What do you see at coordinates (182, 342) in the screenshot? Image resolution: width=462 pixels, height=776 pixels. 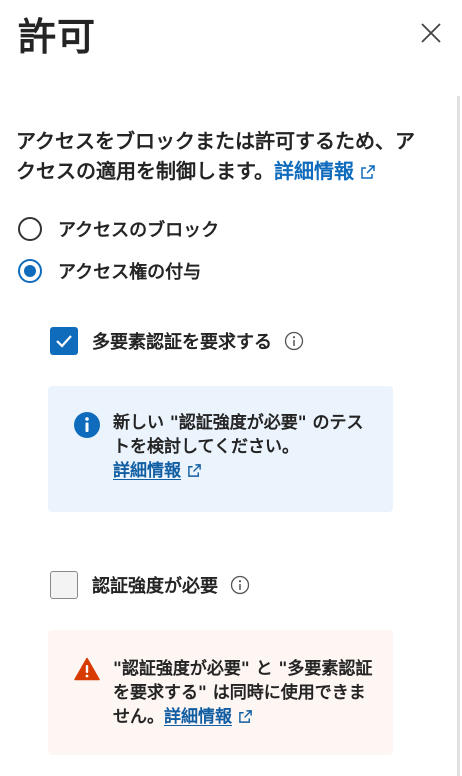 I see `mfa-label: 多要素認証を要求する` at bounding box center [182, 342].